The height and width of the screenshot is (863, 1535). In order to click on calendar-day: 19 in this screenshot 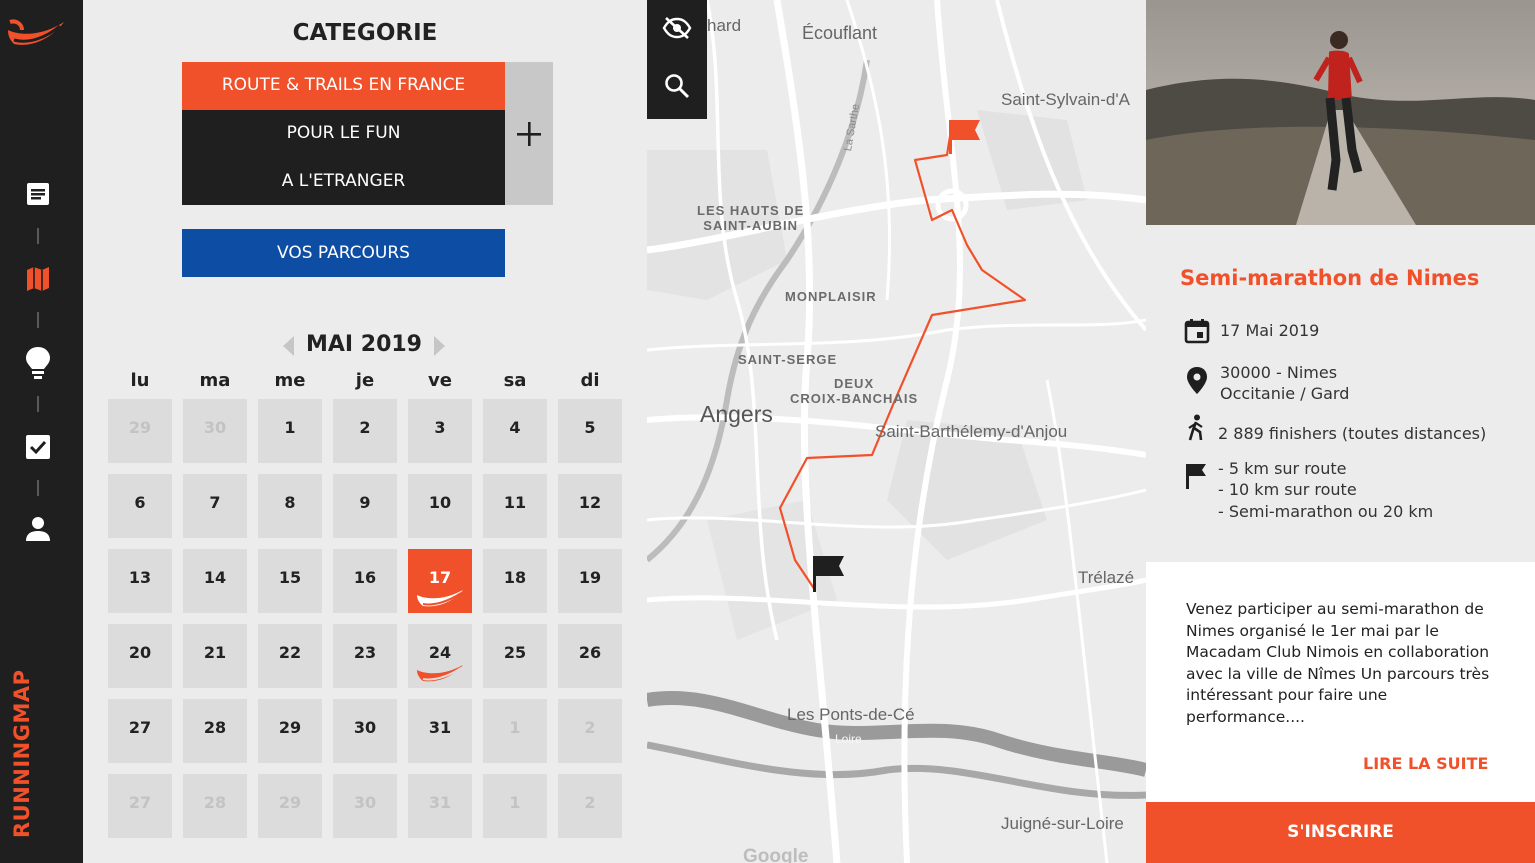, I will do `click(590, 581)`.